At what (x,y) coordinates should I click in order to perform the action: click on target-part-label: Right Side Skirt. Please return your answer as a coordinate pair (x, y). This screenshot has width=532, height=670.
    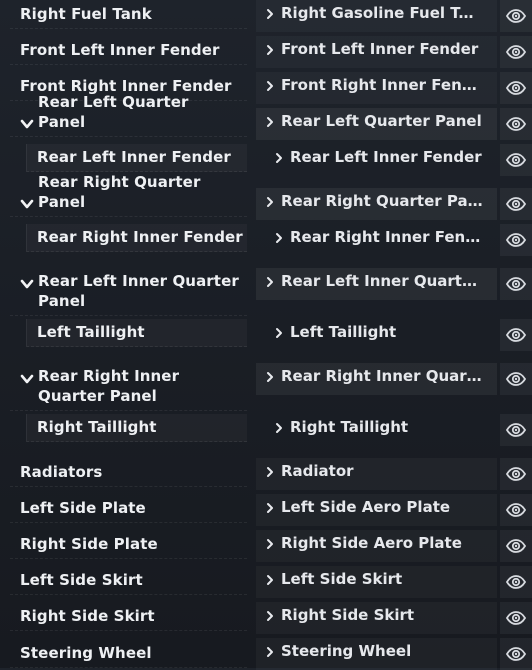
    Looking at the image, I should click on (348, 615).